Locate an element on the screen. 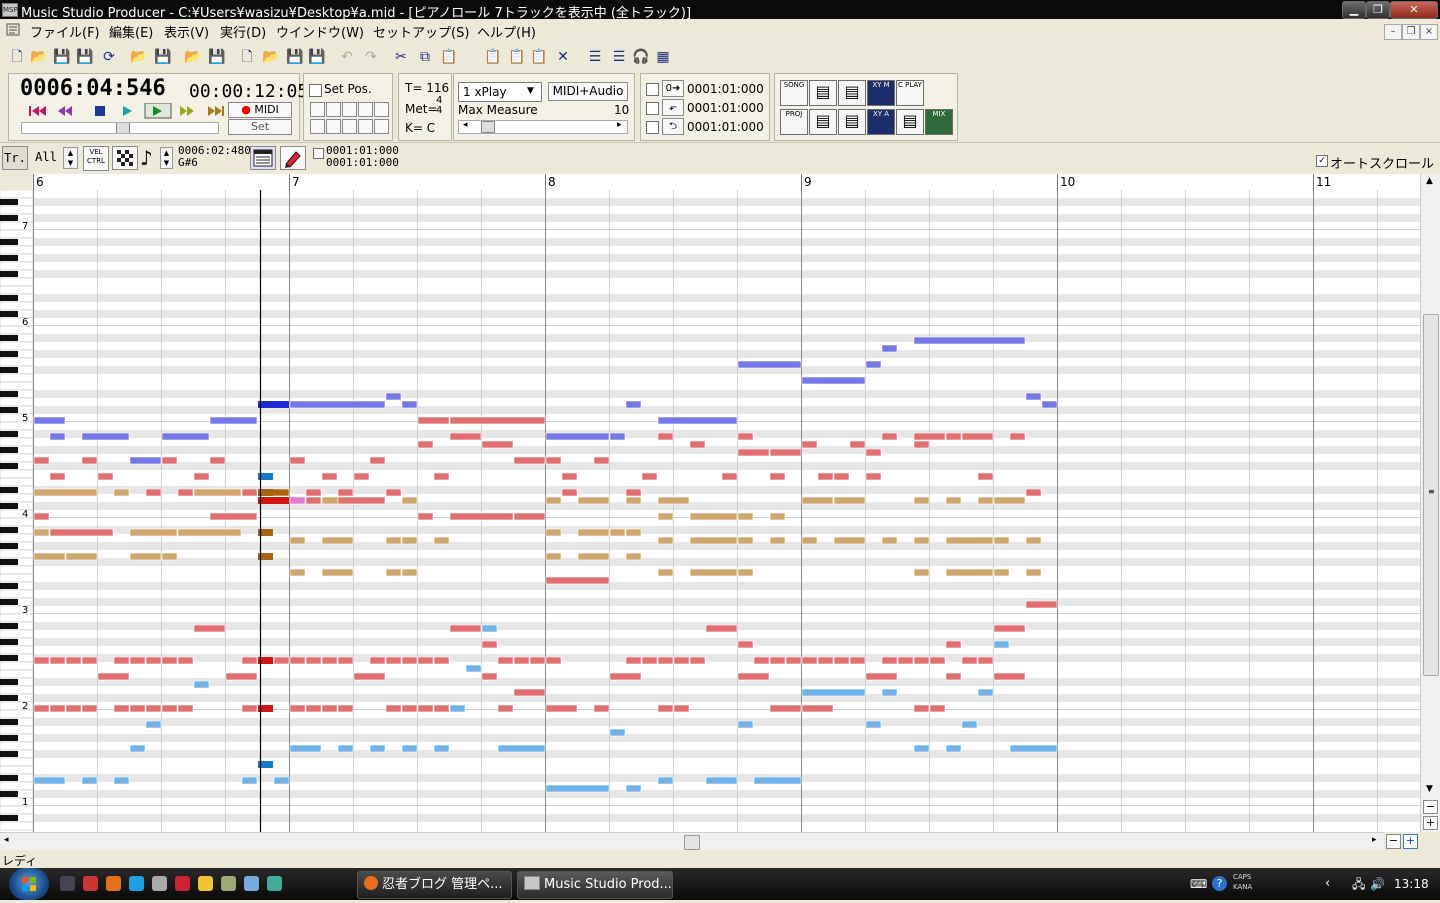  piano-keyboard: 7 6 5 4 3 2 1 is located at coordinates (17, 511).